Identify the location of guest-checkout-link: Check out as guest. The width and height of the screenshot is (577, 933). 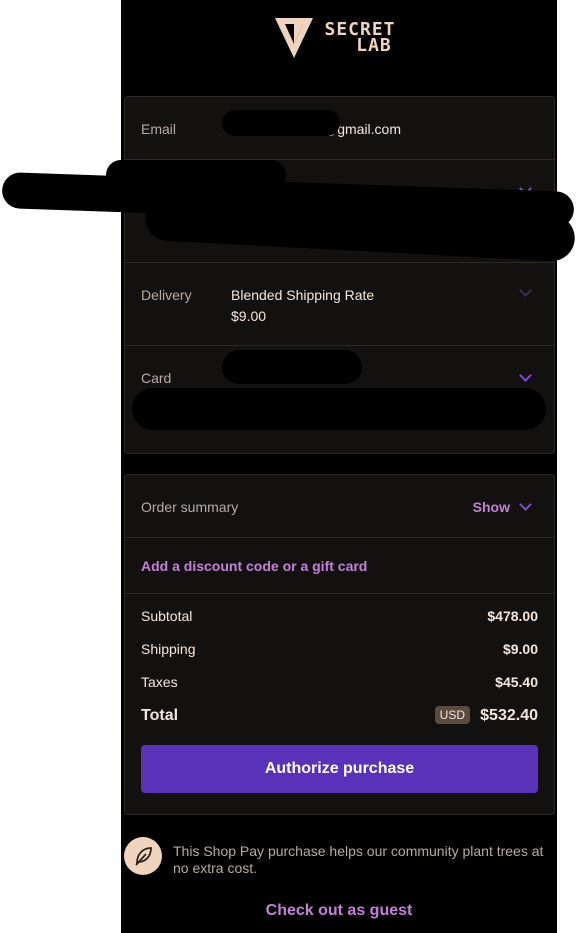
(339, 911).